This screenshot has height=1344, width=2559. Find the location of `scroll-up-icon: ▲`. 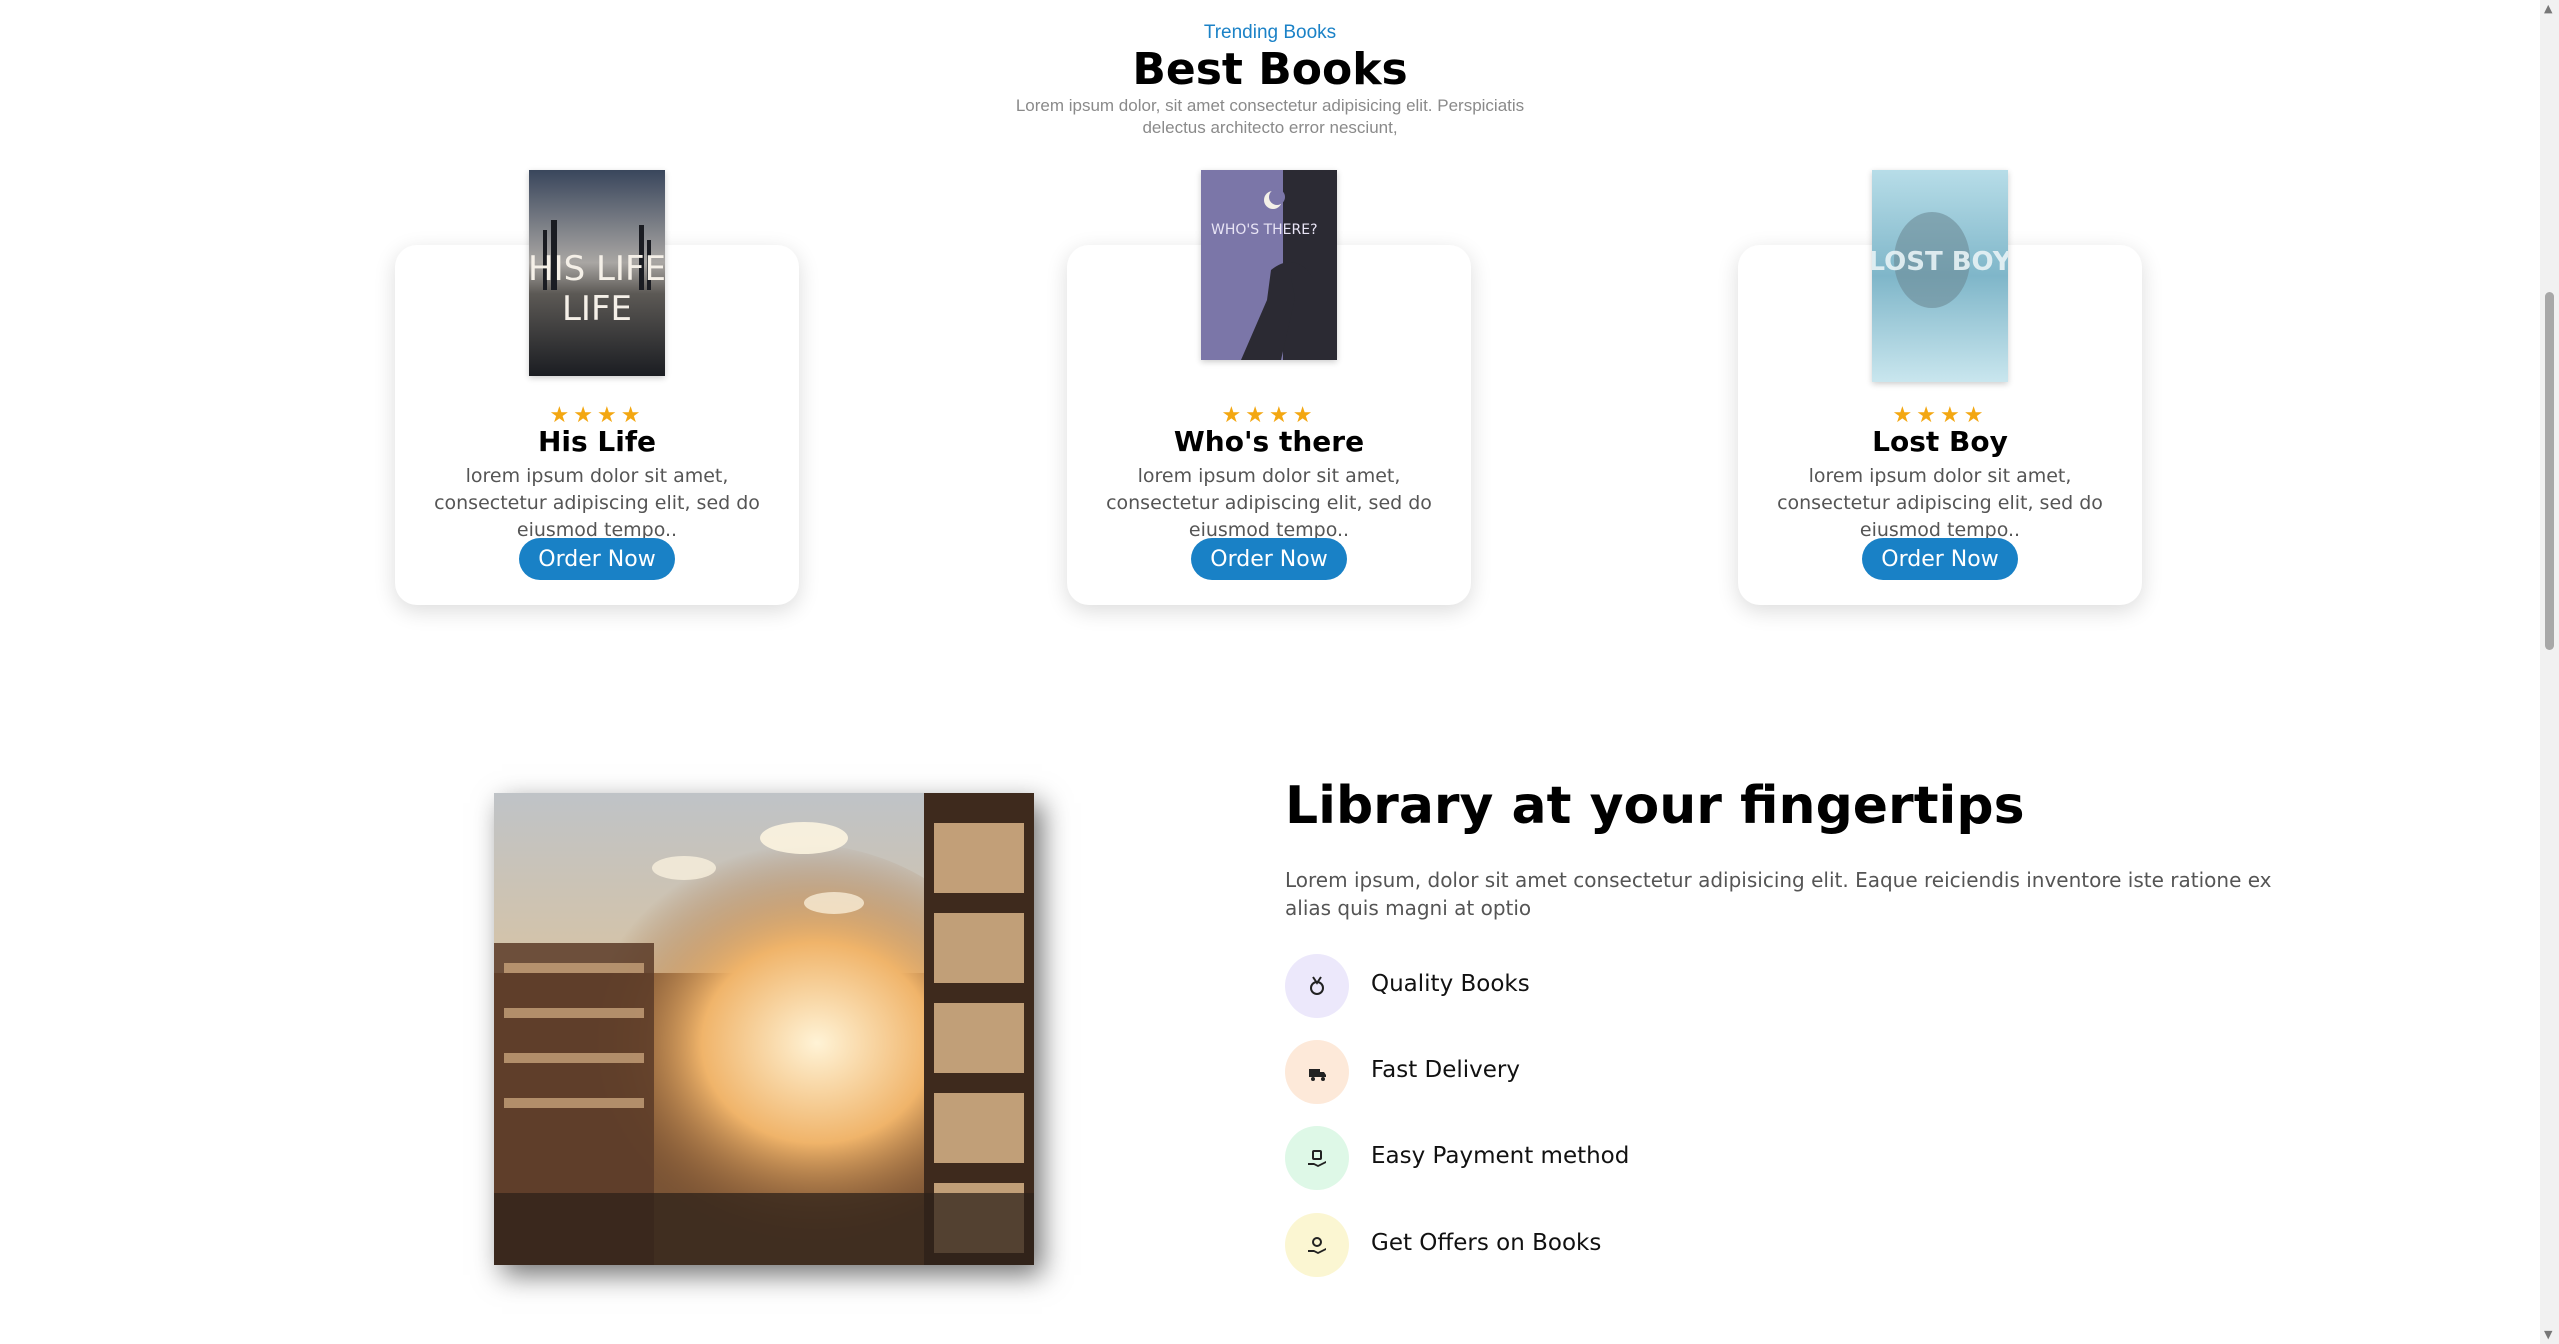

scroll-up-icon: ▲ is located at coordinates (2548, 8).